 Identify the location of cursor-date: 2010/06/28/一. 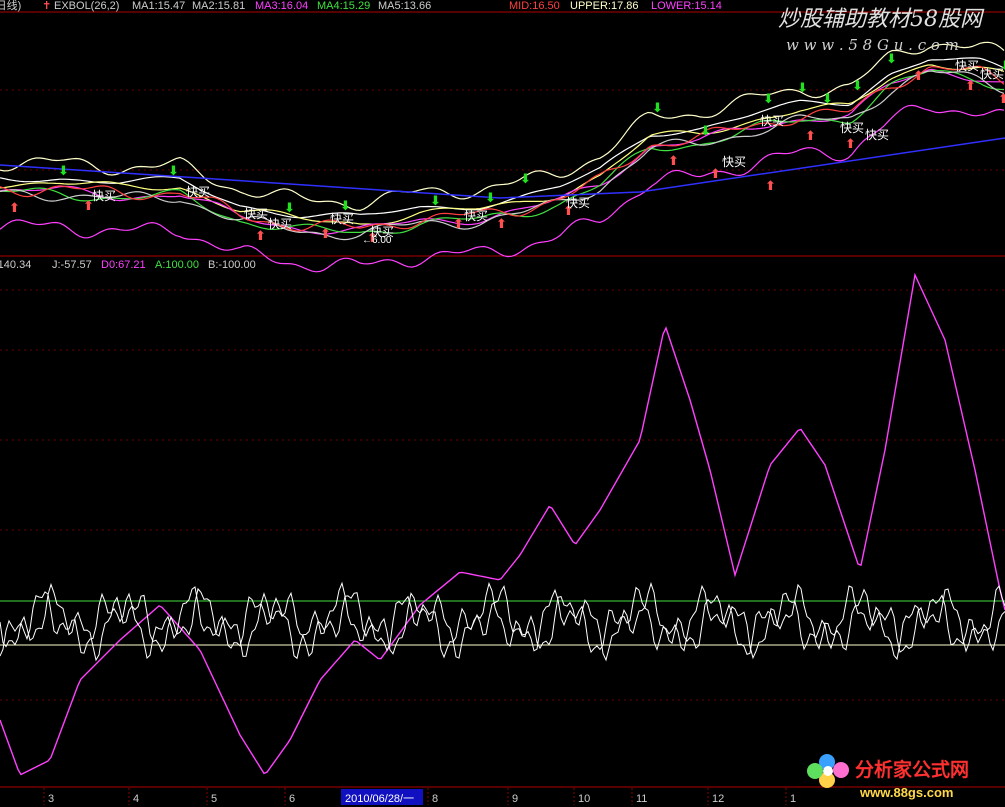
(379, 799).